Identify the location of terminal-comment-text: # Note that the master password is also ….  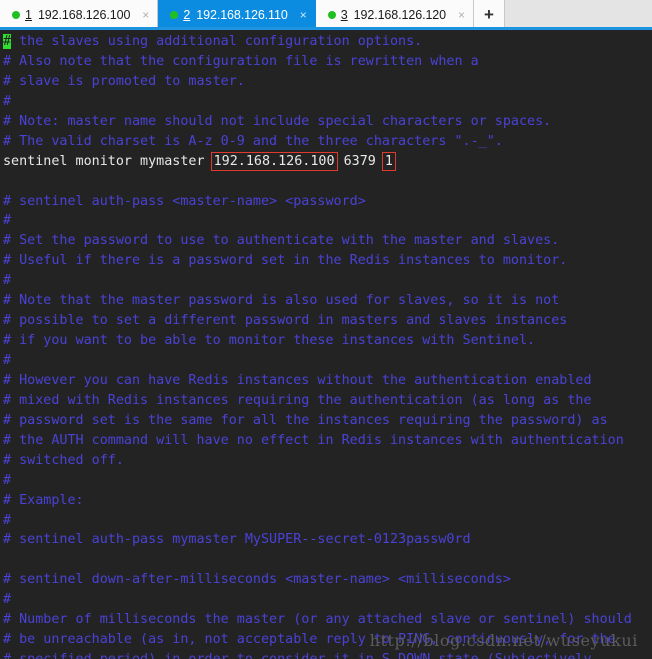
(281, 301).